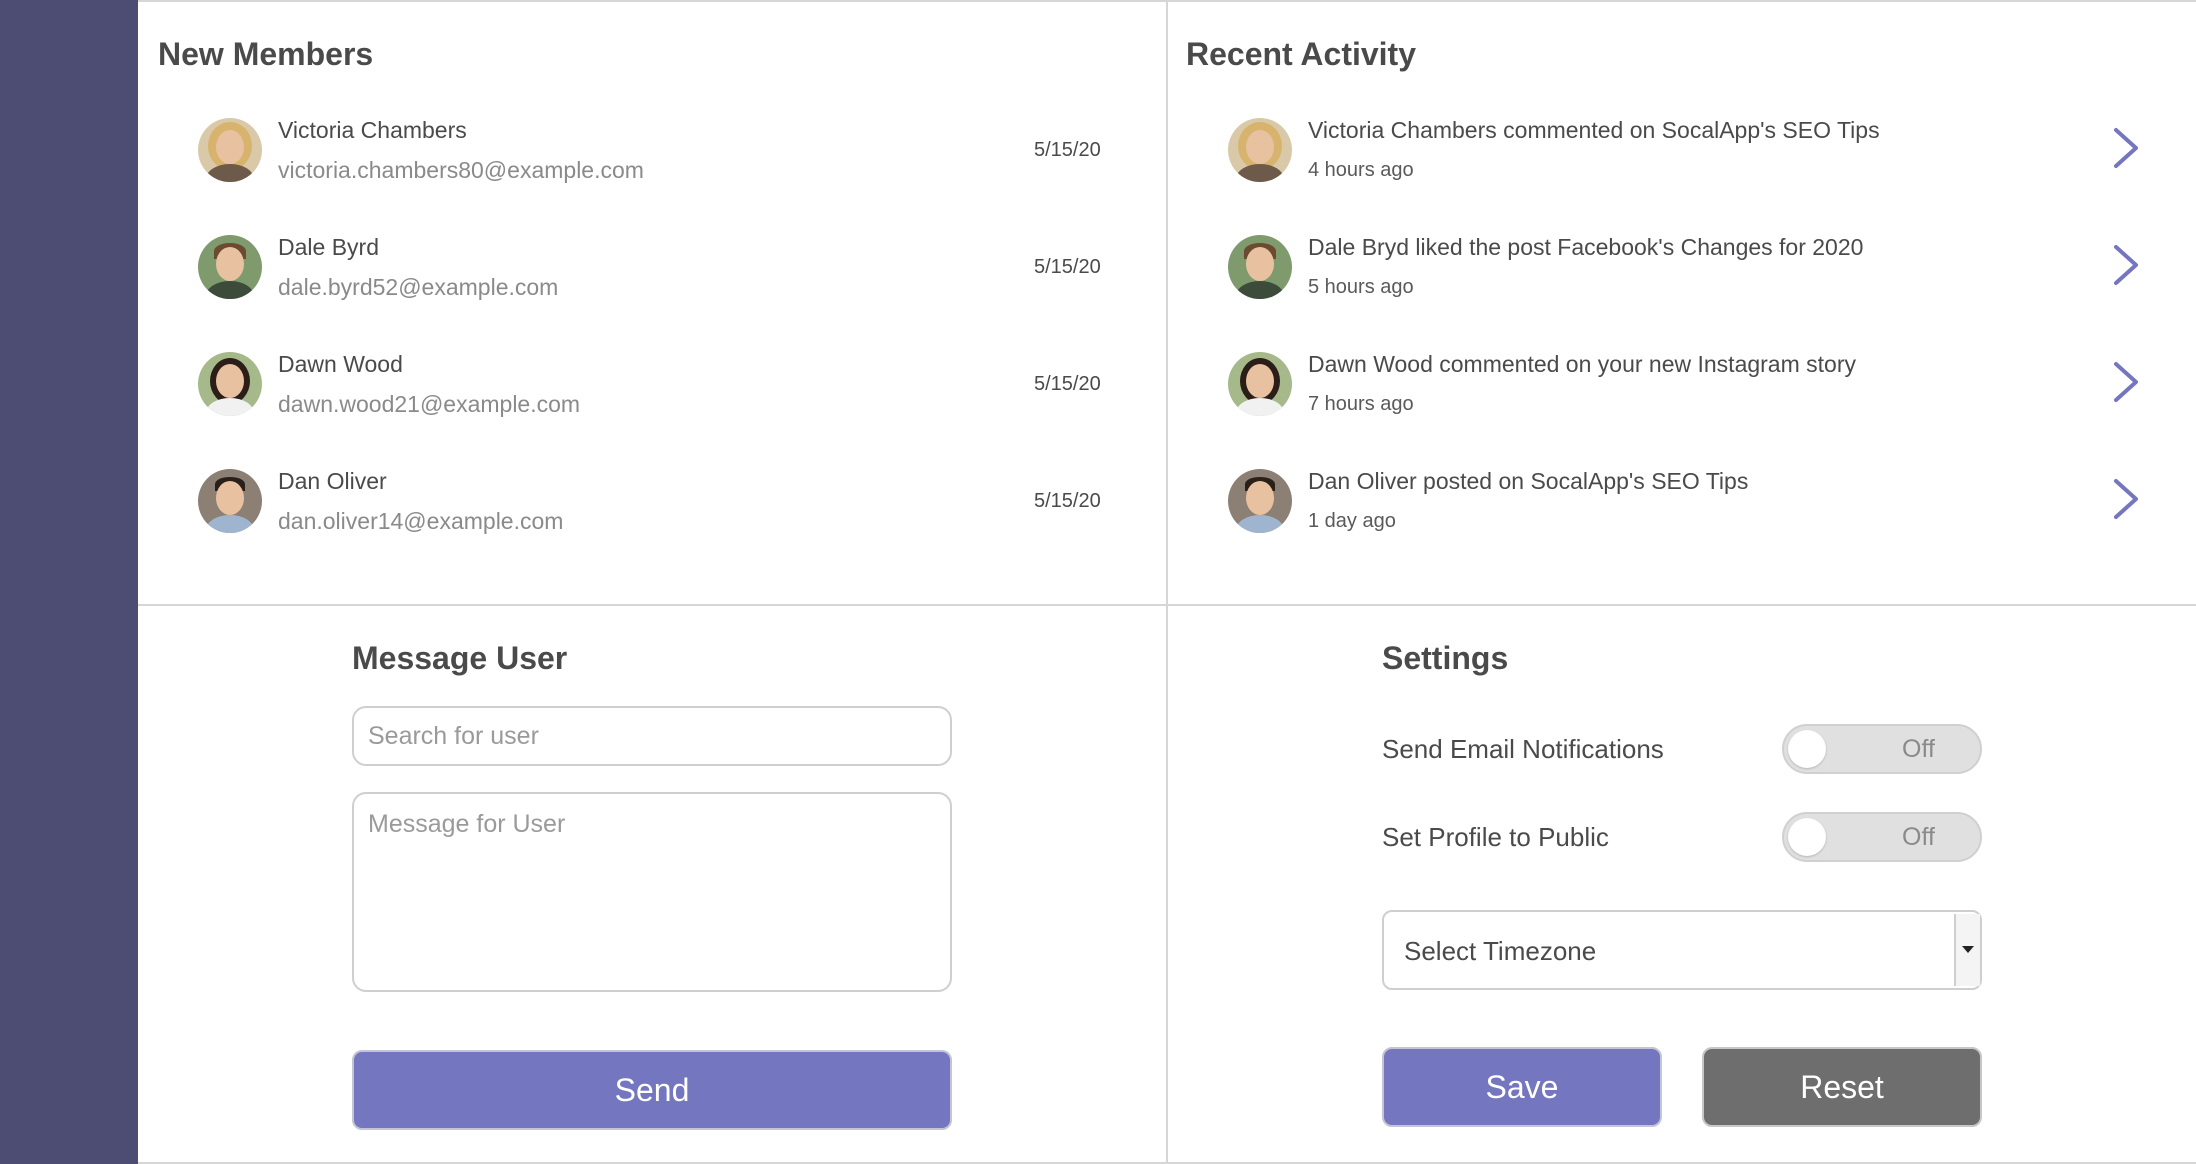  I want to click on member-email: victoria.chambers80@example.com, so click(461, 170).